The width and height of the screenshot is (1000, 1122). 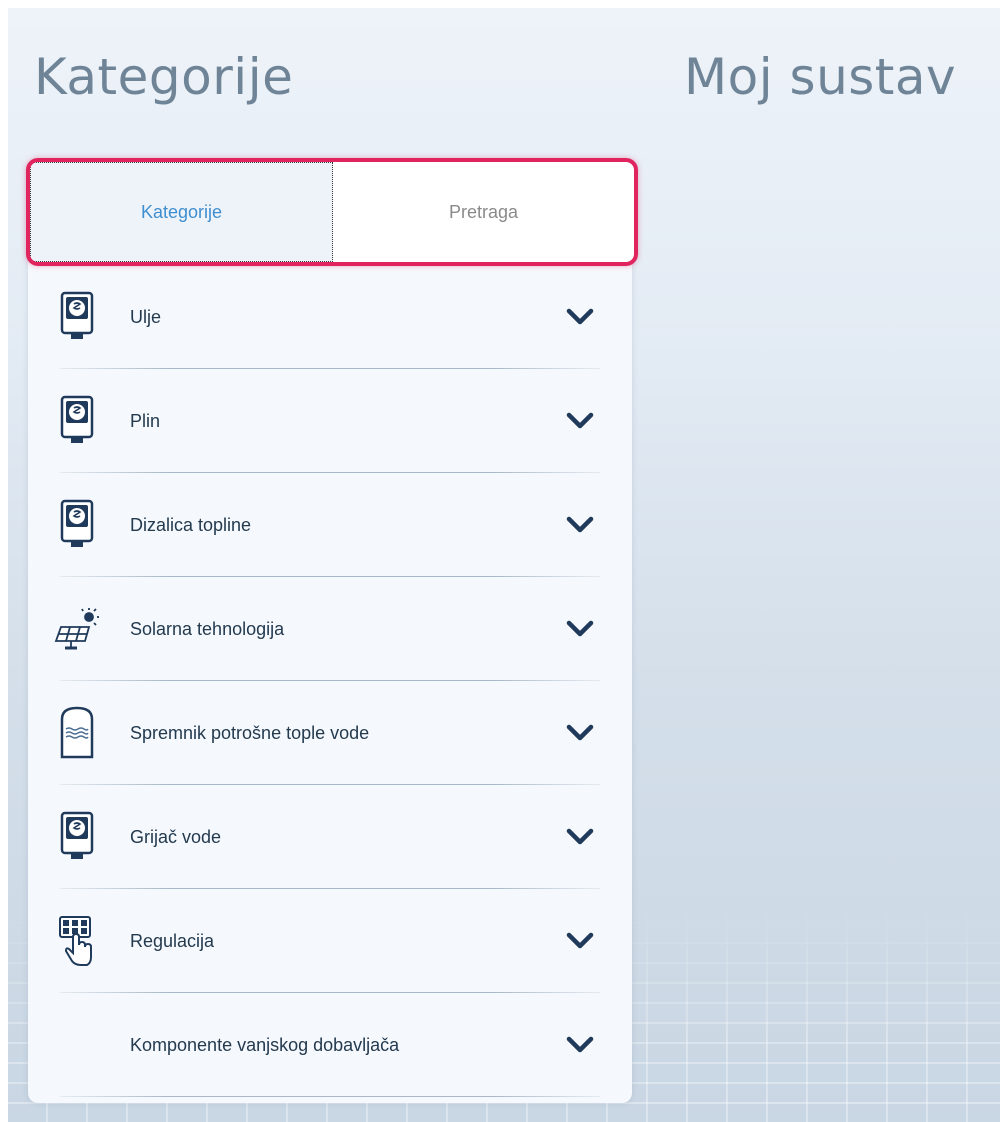 I want to click on list-item-regulacija: Regulacija, so click(x=330, y=941).